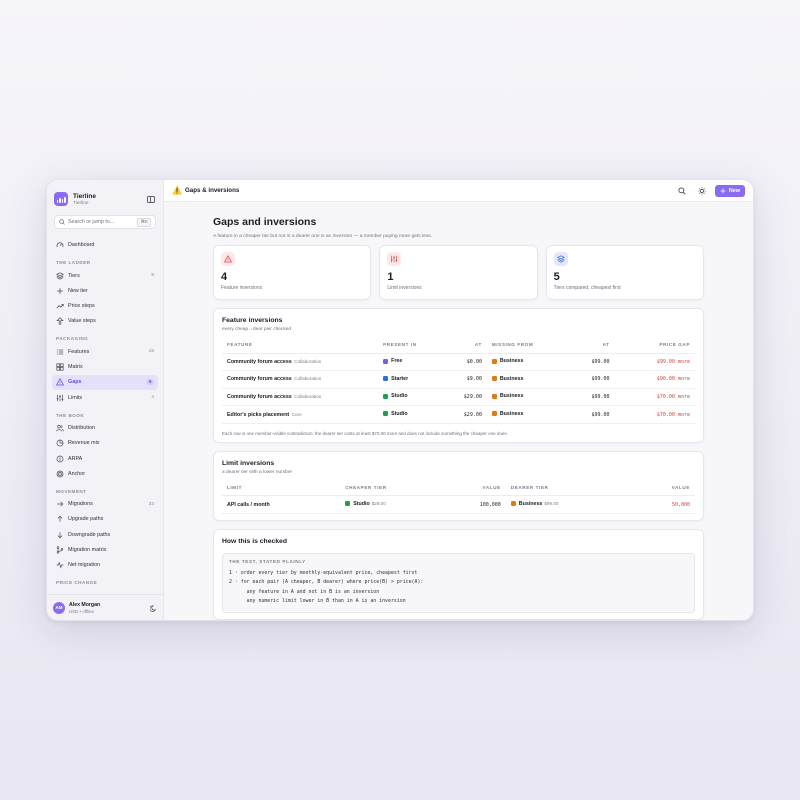 The image size is (800, 800). I want to click on layers-icon, so click(60, 275).